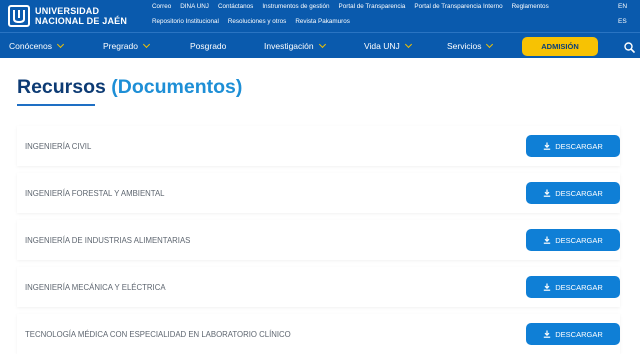  What do you see at coordinates (289, 46) in the screenshot?
I see `nav-label: Investigación` at bounding box center [289, 46].